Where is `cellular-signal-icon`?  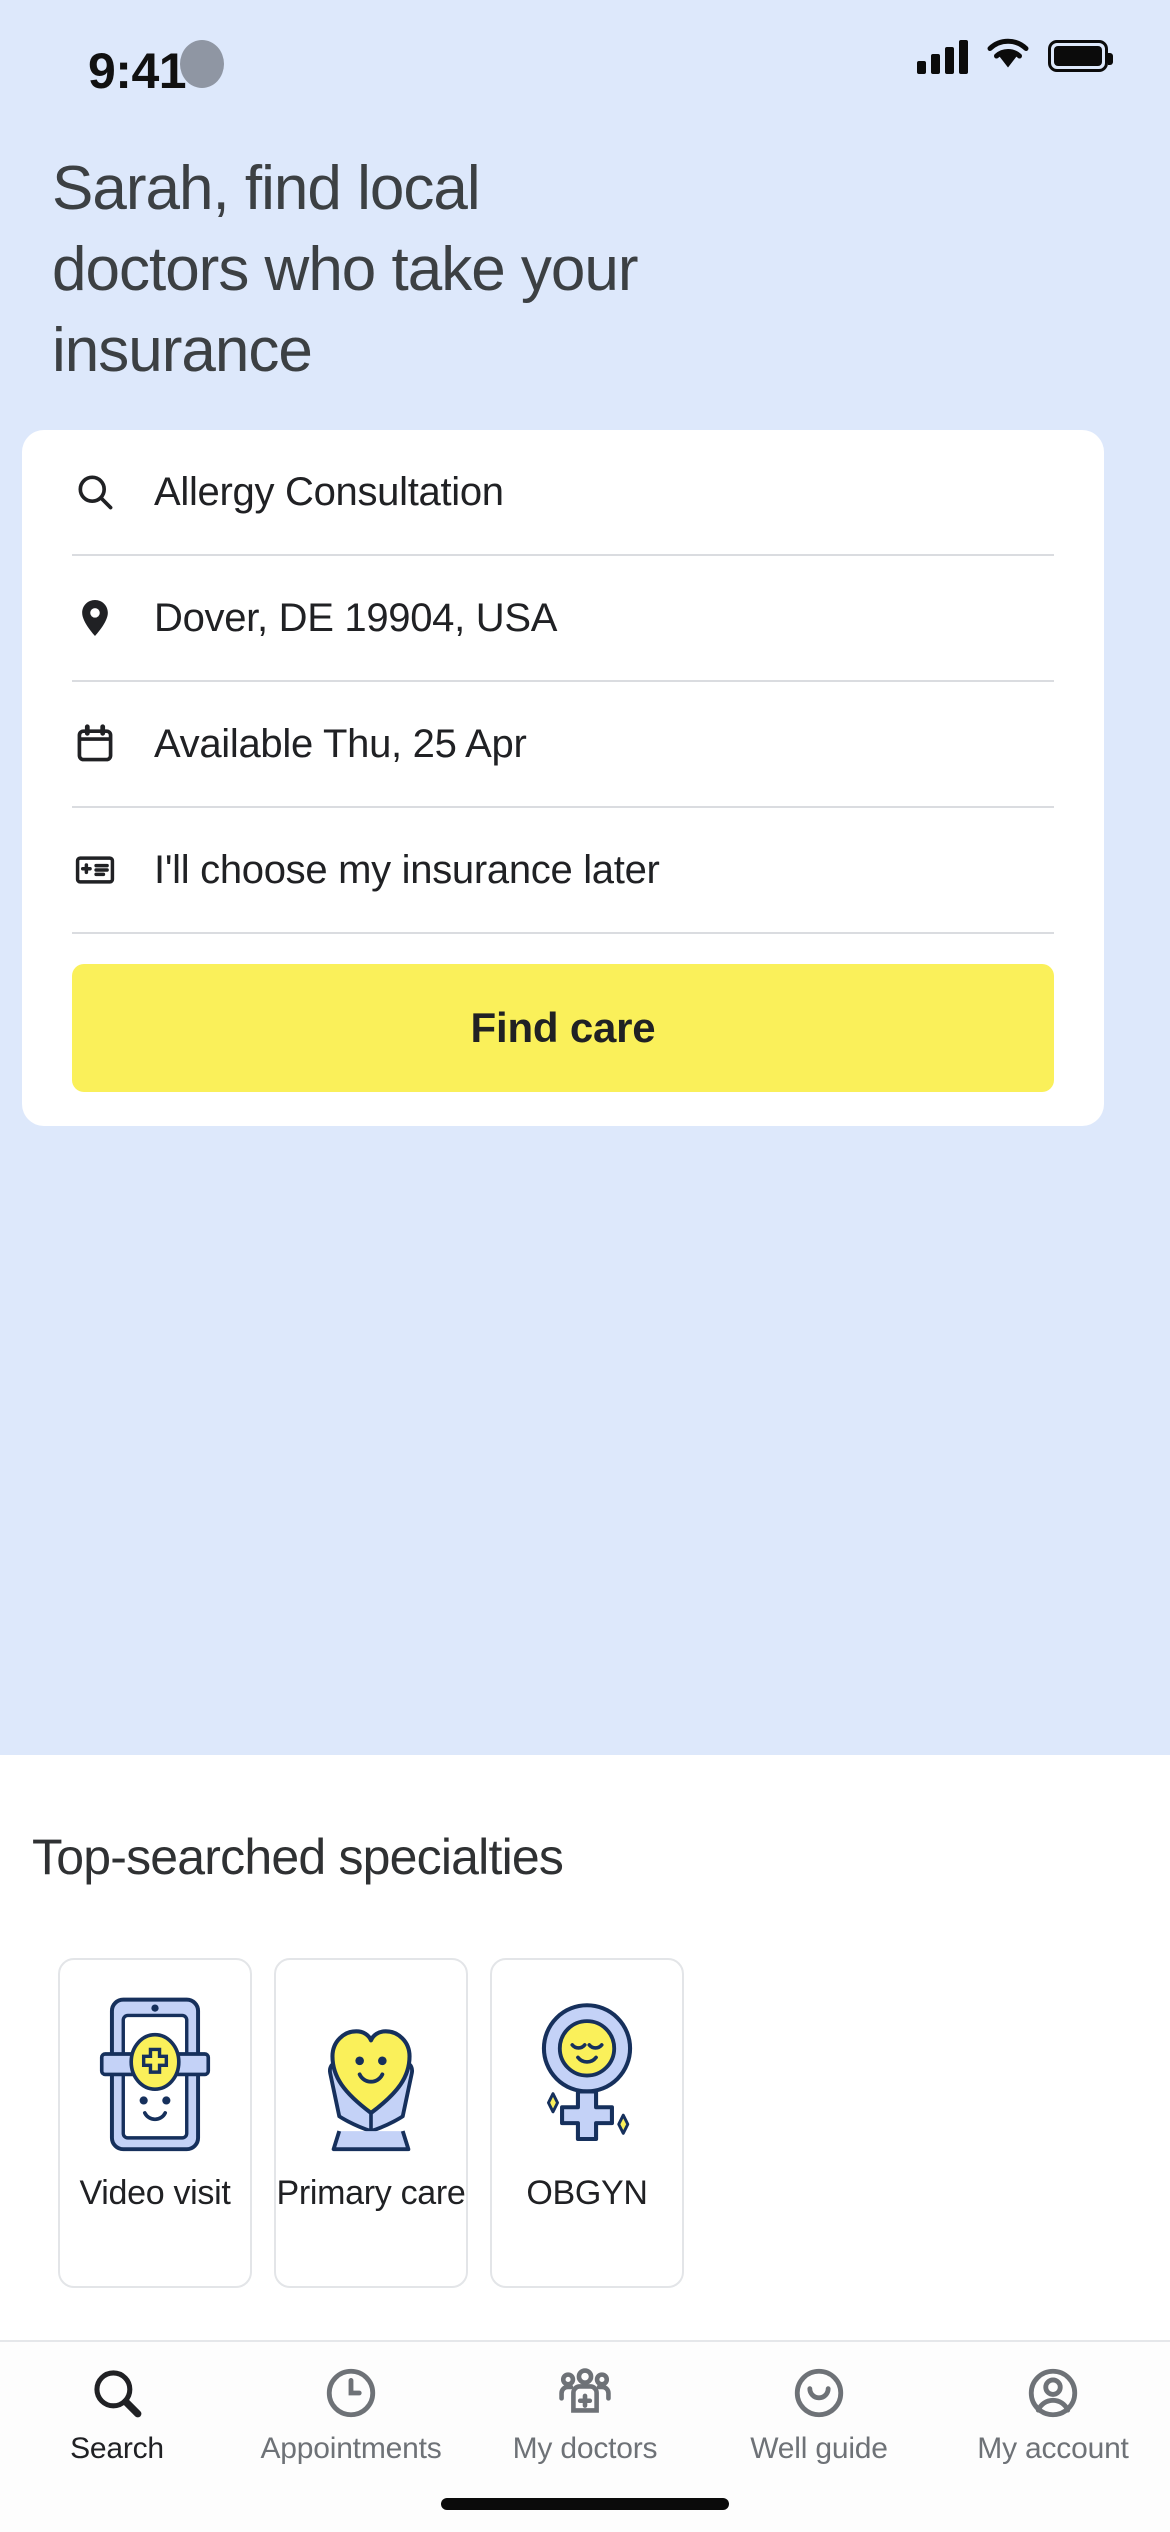
cellular-signal-icon is located at coordinates (942, 56).